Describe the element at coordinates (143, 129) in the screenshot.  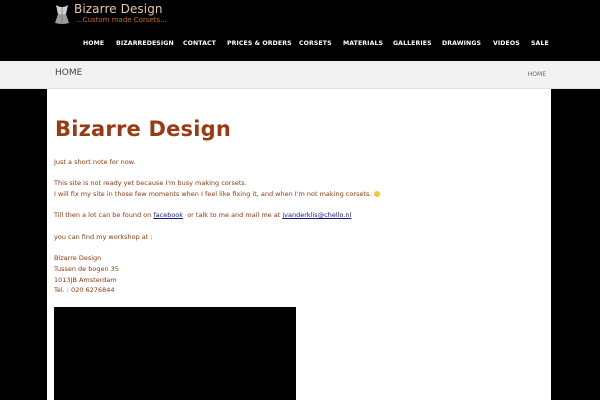
I see `page-heading: Bizarre Design` at that location.